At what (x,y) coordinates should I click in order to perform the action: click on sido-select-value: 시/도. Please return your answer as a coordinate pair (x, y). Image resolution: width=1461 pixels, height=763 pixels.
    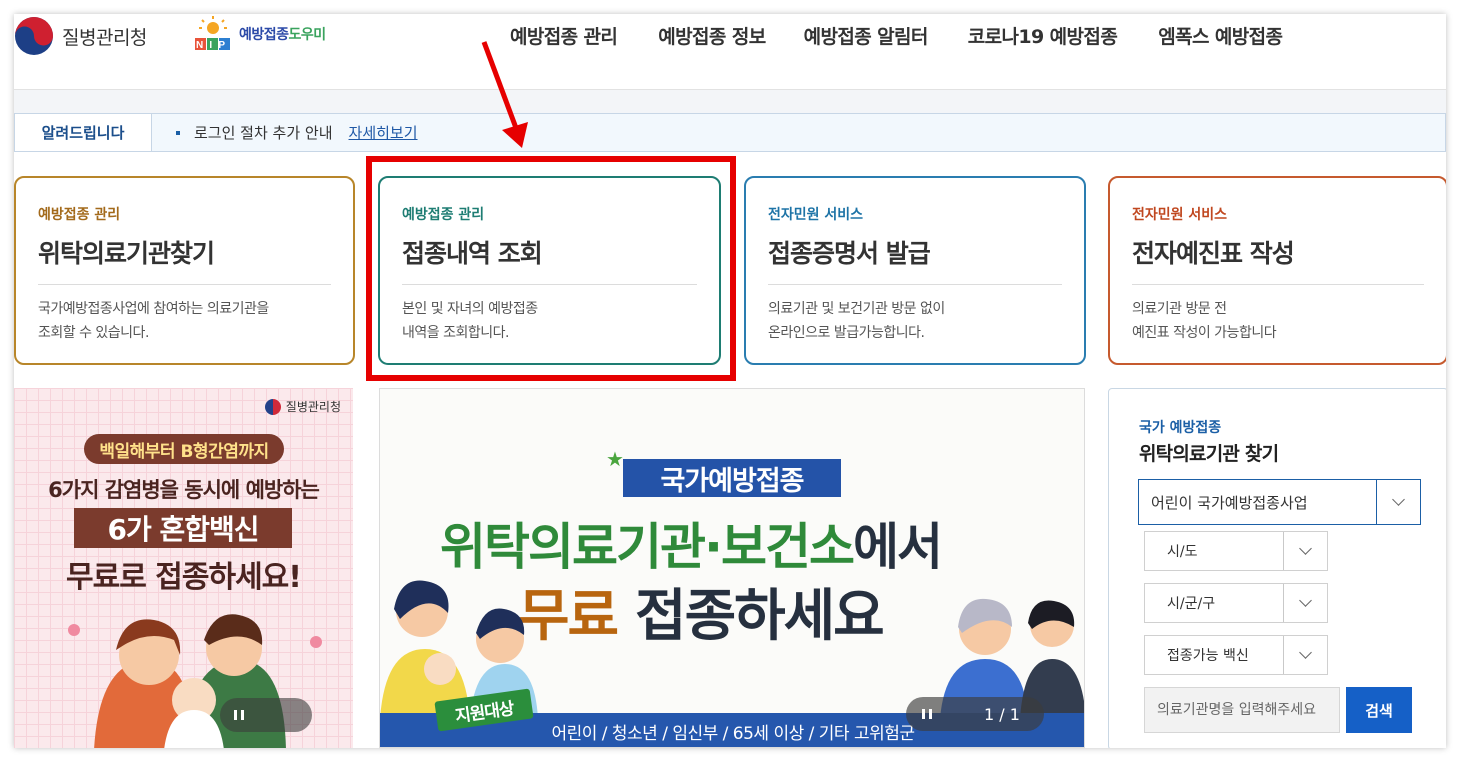
    Looking at the image, I should click on (1182, 552).